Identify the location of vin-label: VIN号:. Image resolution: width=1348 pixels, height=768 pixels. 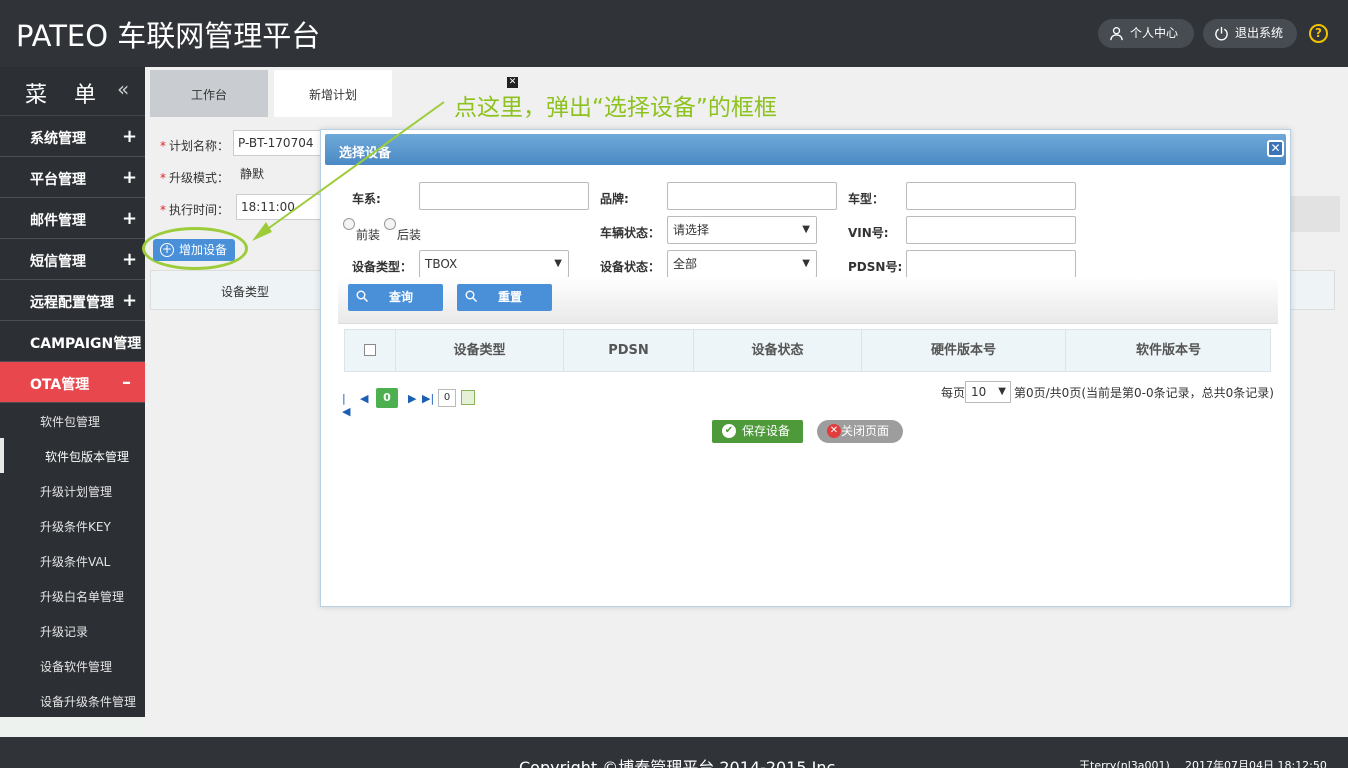
(868, 233).